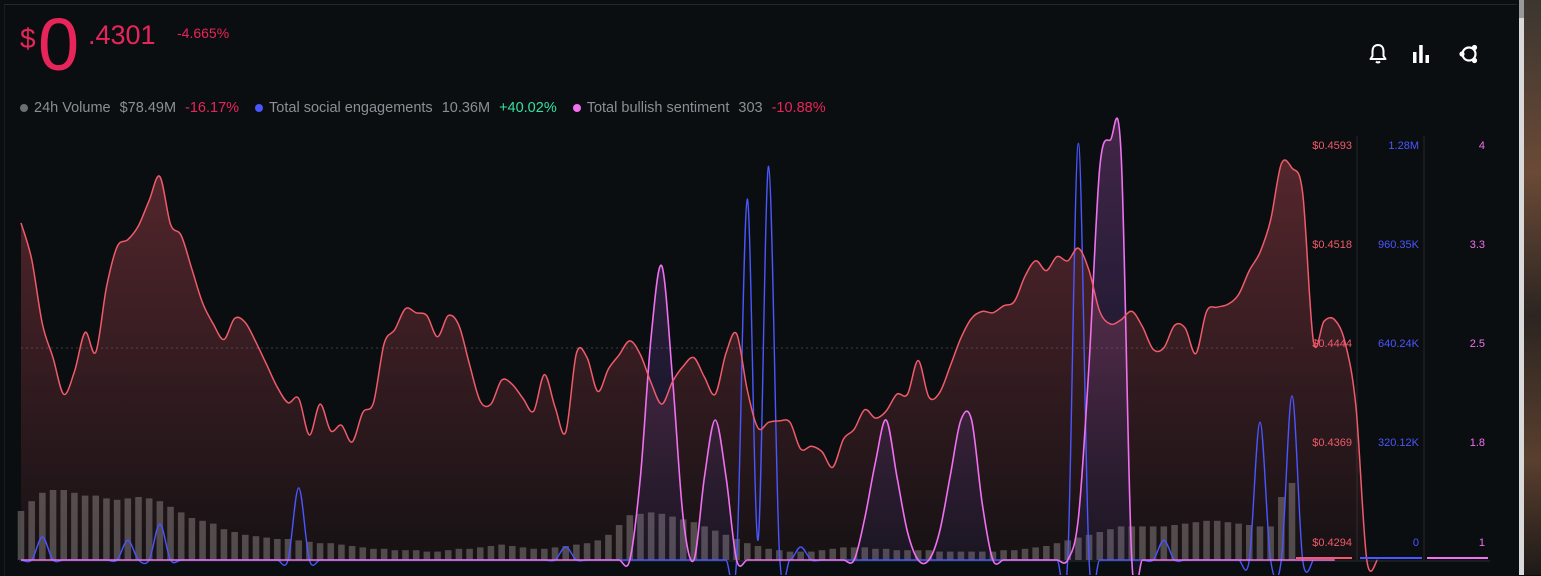 The height and width of the screenshot is (576, 1541). Describe the element at coordinates (1332, 245) in the screenshot. I see `price-axis-tick: $0.4518` at that location.